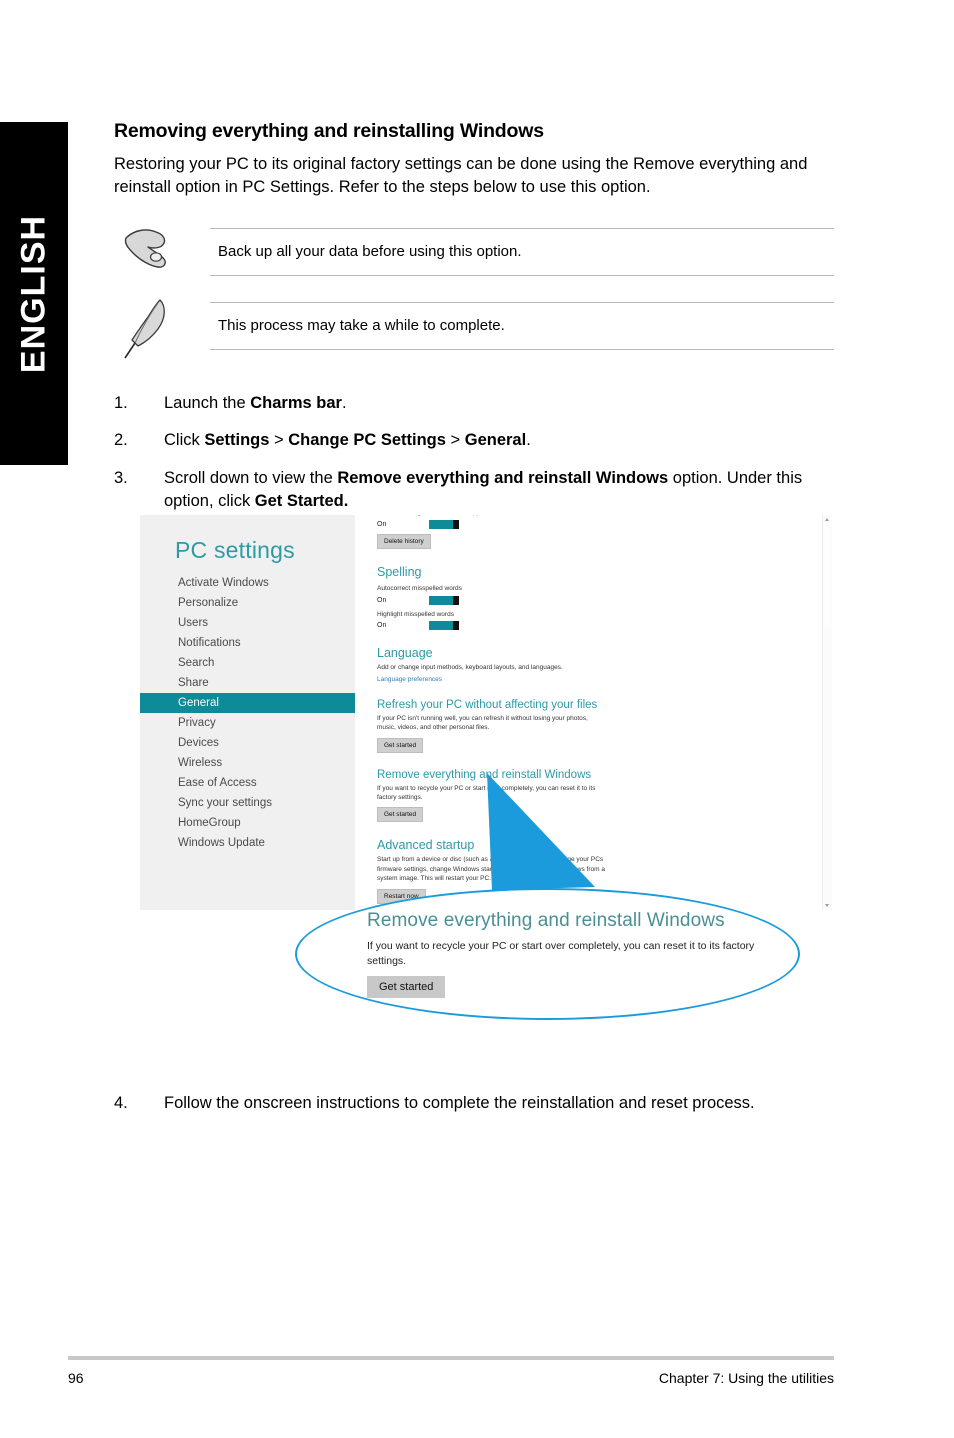 The width and height of the screenshot is (954, 1438). Describe the element at coordinates (382, 626) in the screenshot. I see `highlight-state: On` at that location.